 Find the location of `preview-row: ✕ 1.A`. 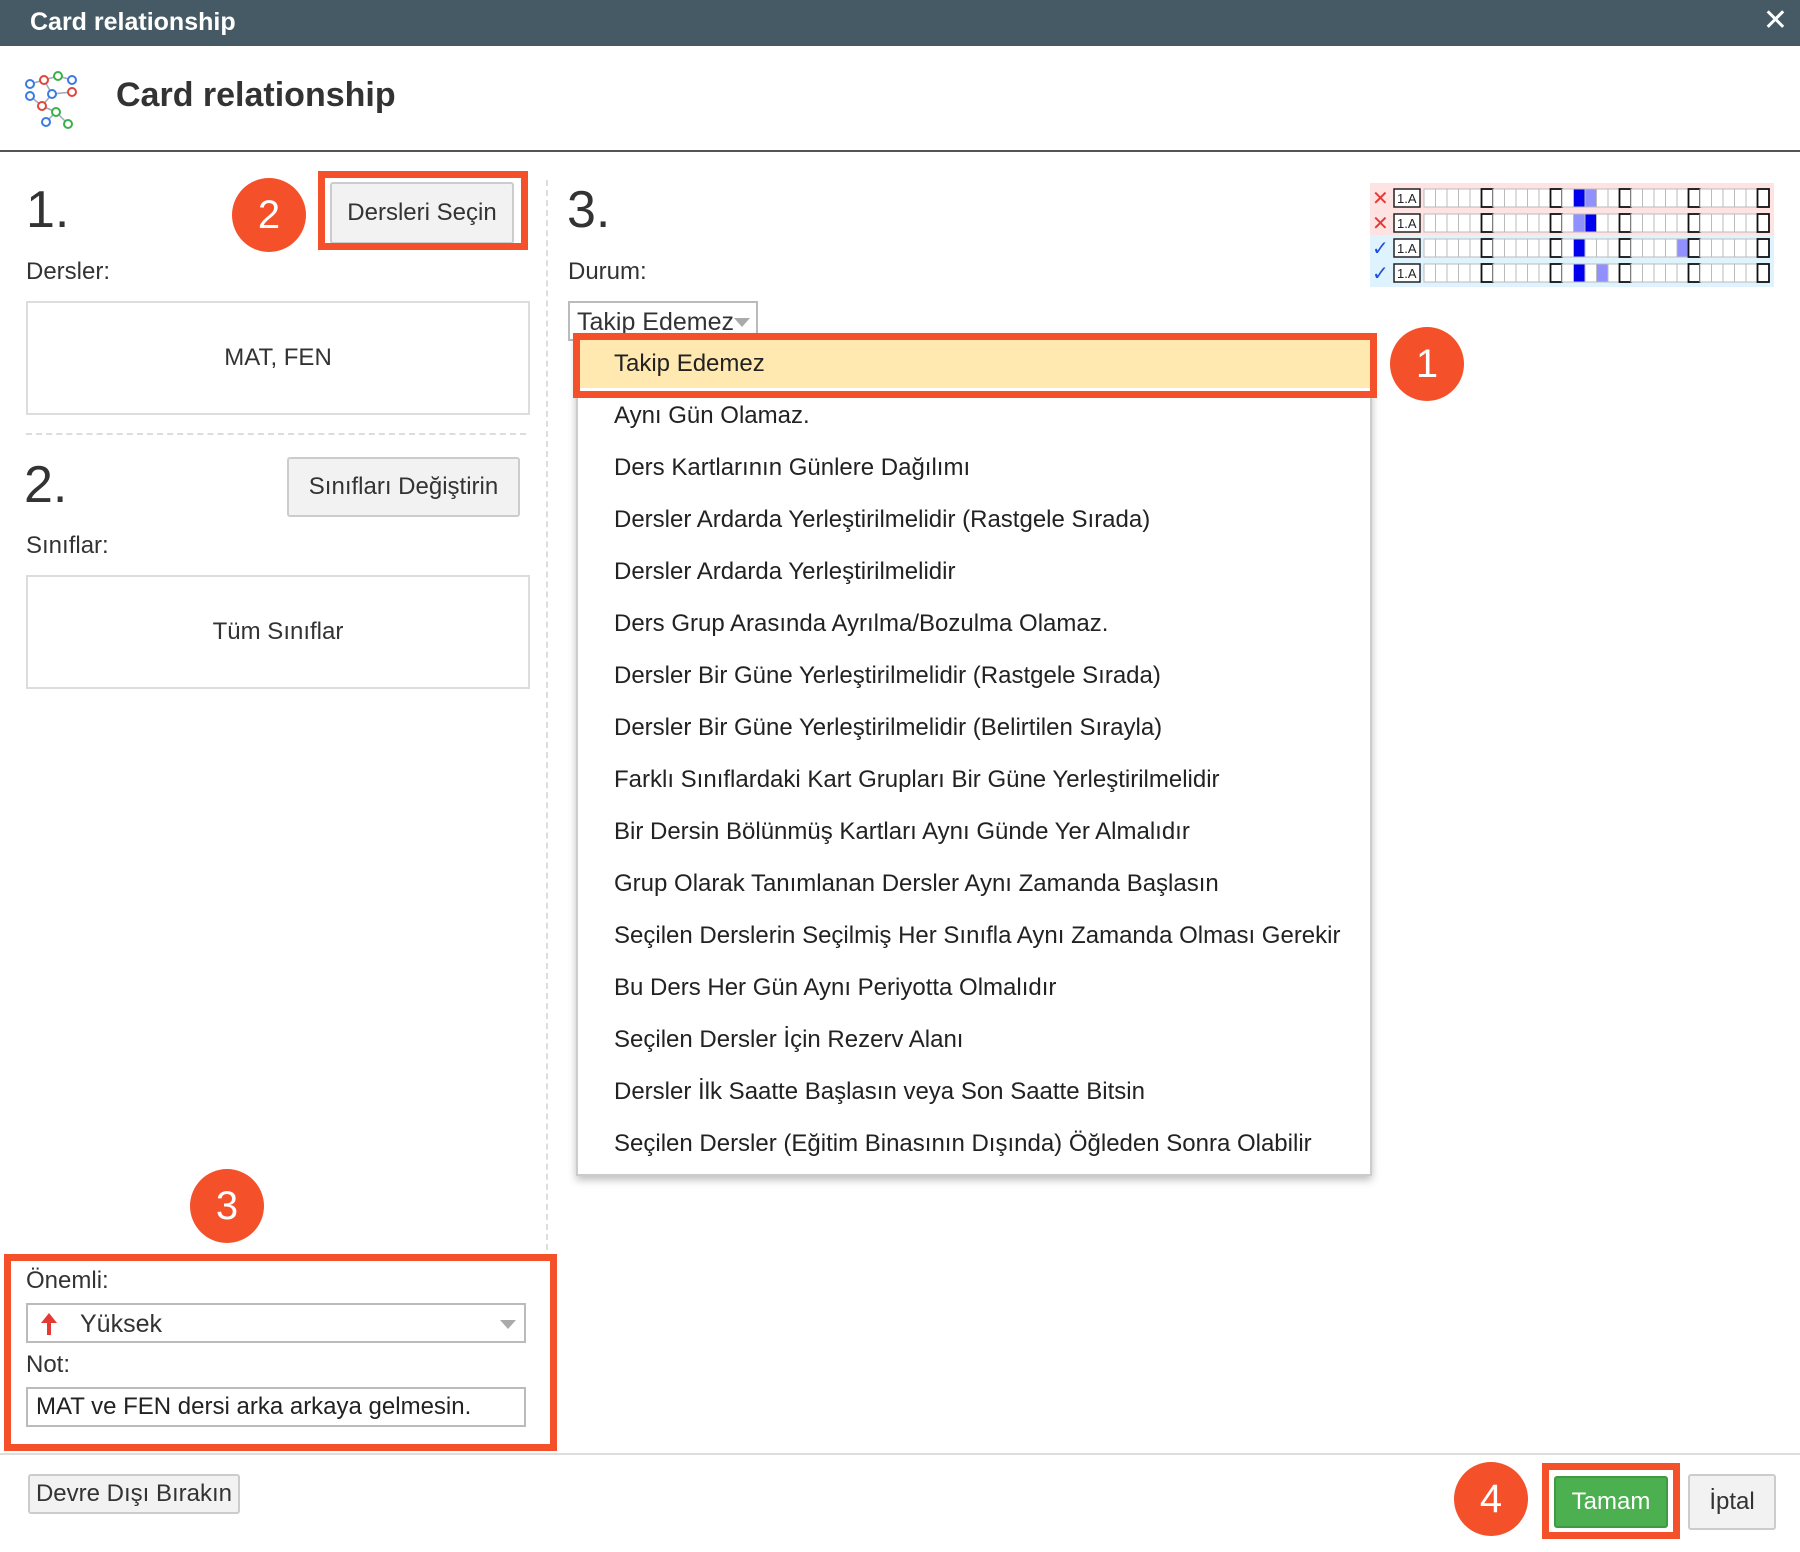

preview-row: ✕ 1.A is located at coordinates (1571, 224).